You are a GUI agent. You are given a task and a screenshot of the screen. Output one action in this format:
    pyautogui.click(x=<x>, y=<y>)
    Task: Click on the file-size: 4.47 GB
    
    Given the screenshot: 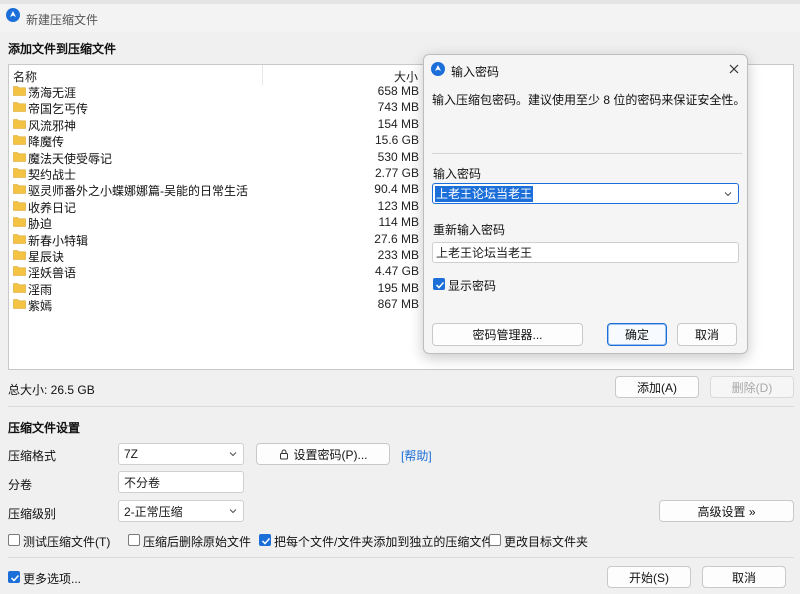 What is the action you would take?
    pyautogui.click(x=396, y=271)
    